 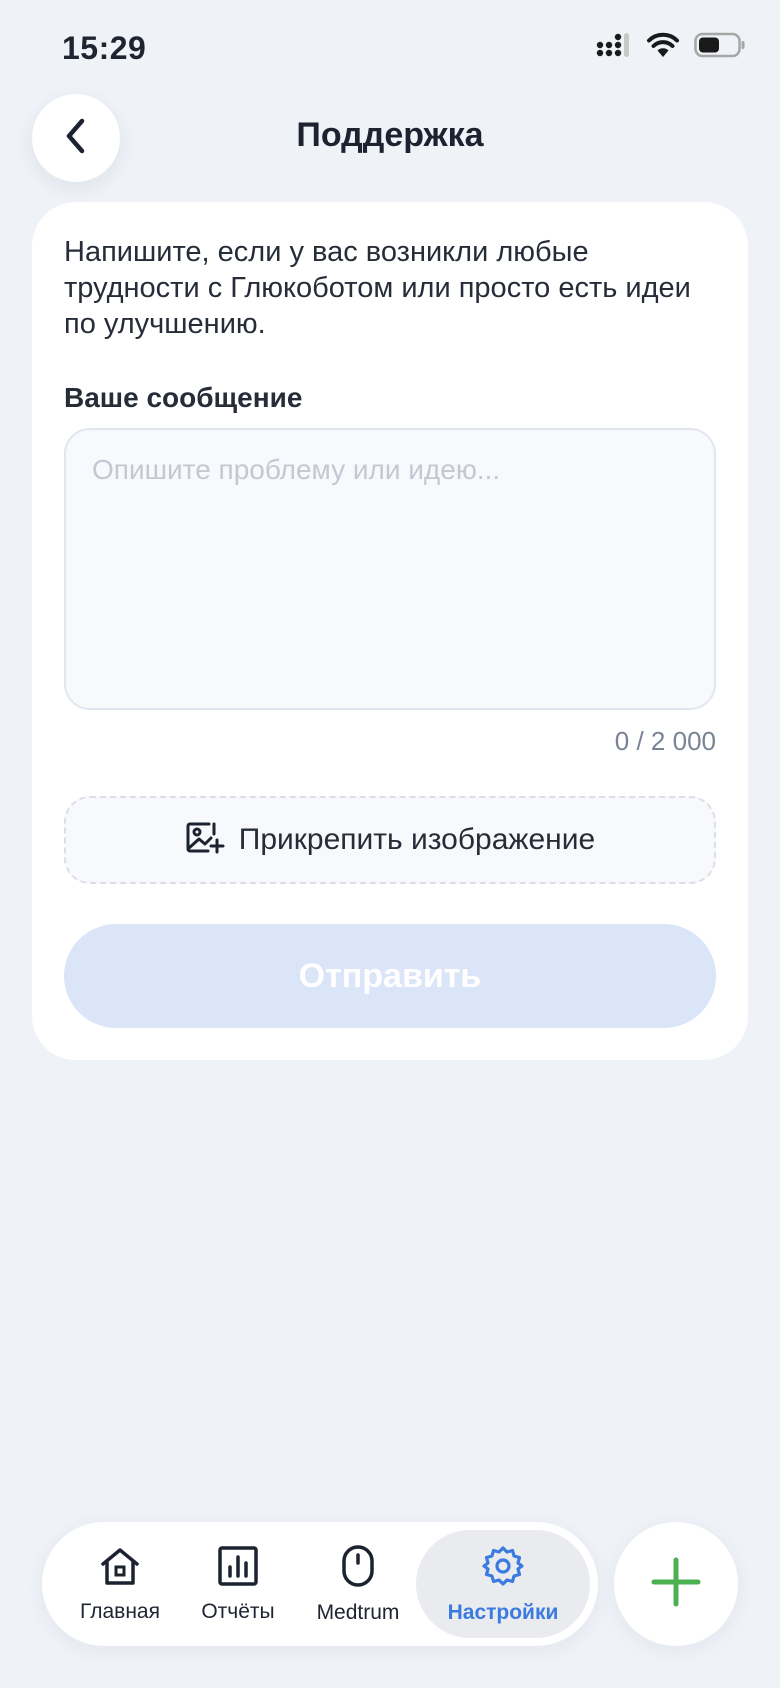 What do you see at coordinates (238, 1568) in the screenshot?
I see `bar-chart-icon` at bounding box center [238, 1568].